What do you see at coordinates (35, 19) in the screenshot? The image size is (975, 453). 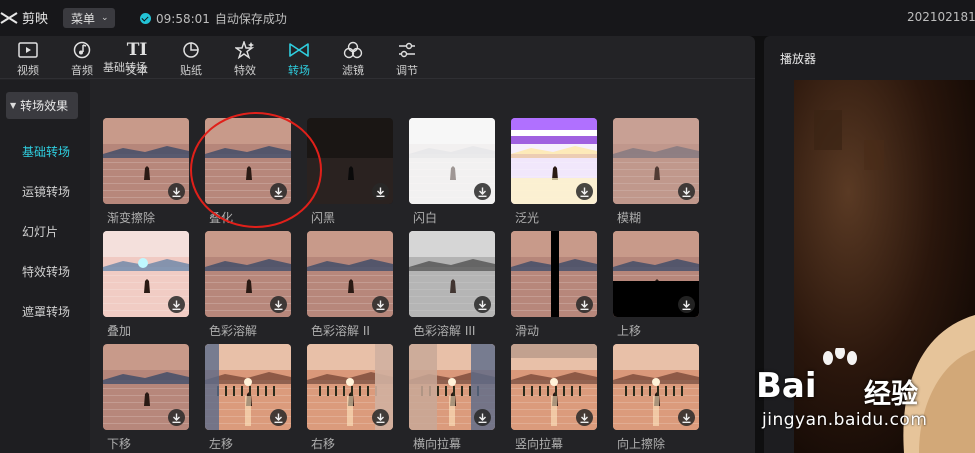 I see `app-name: 剪映` at bounding box center [35, 19].